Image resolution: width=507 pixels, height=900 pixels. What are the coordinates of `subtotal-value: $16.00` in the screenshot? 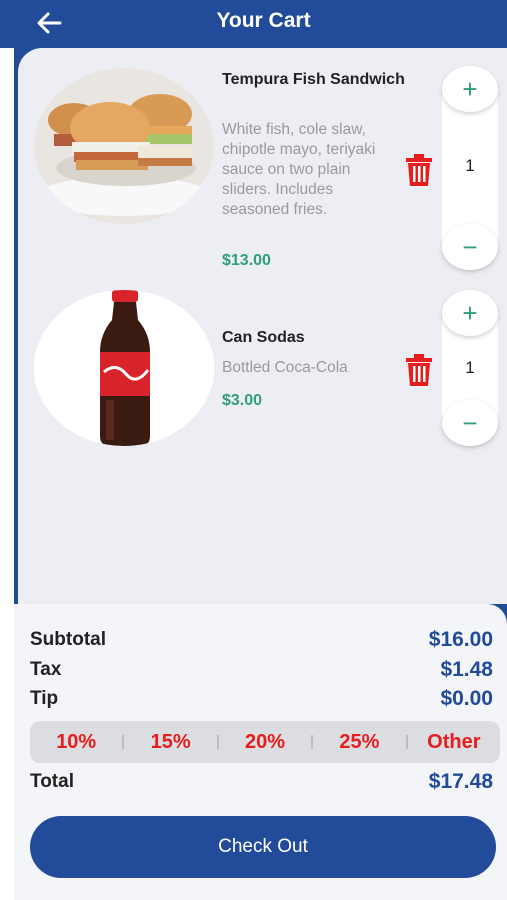 It's located at (460, 639).